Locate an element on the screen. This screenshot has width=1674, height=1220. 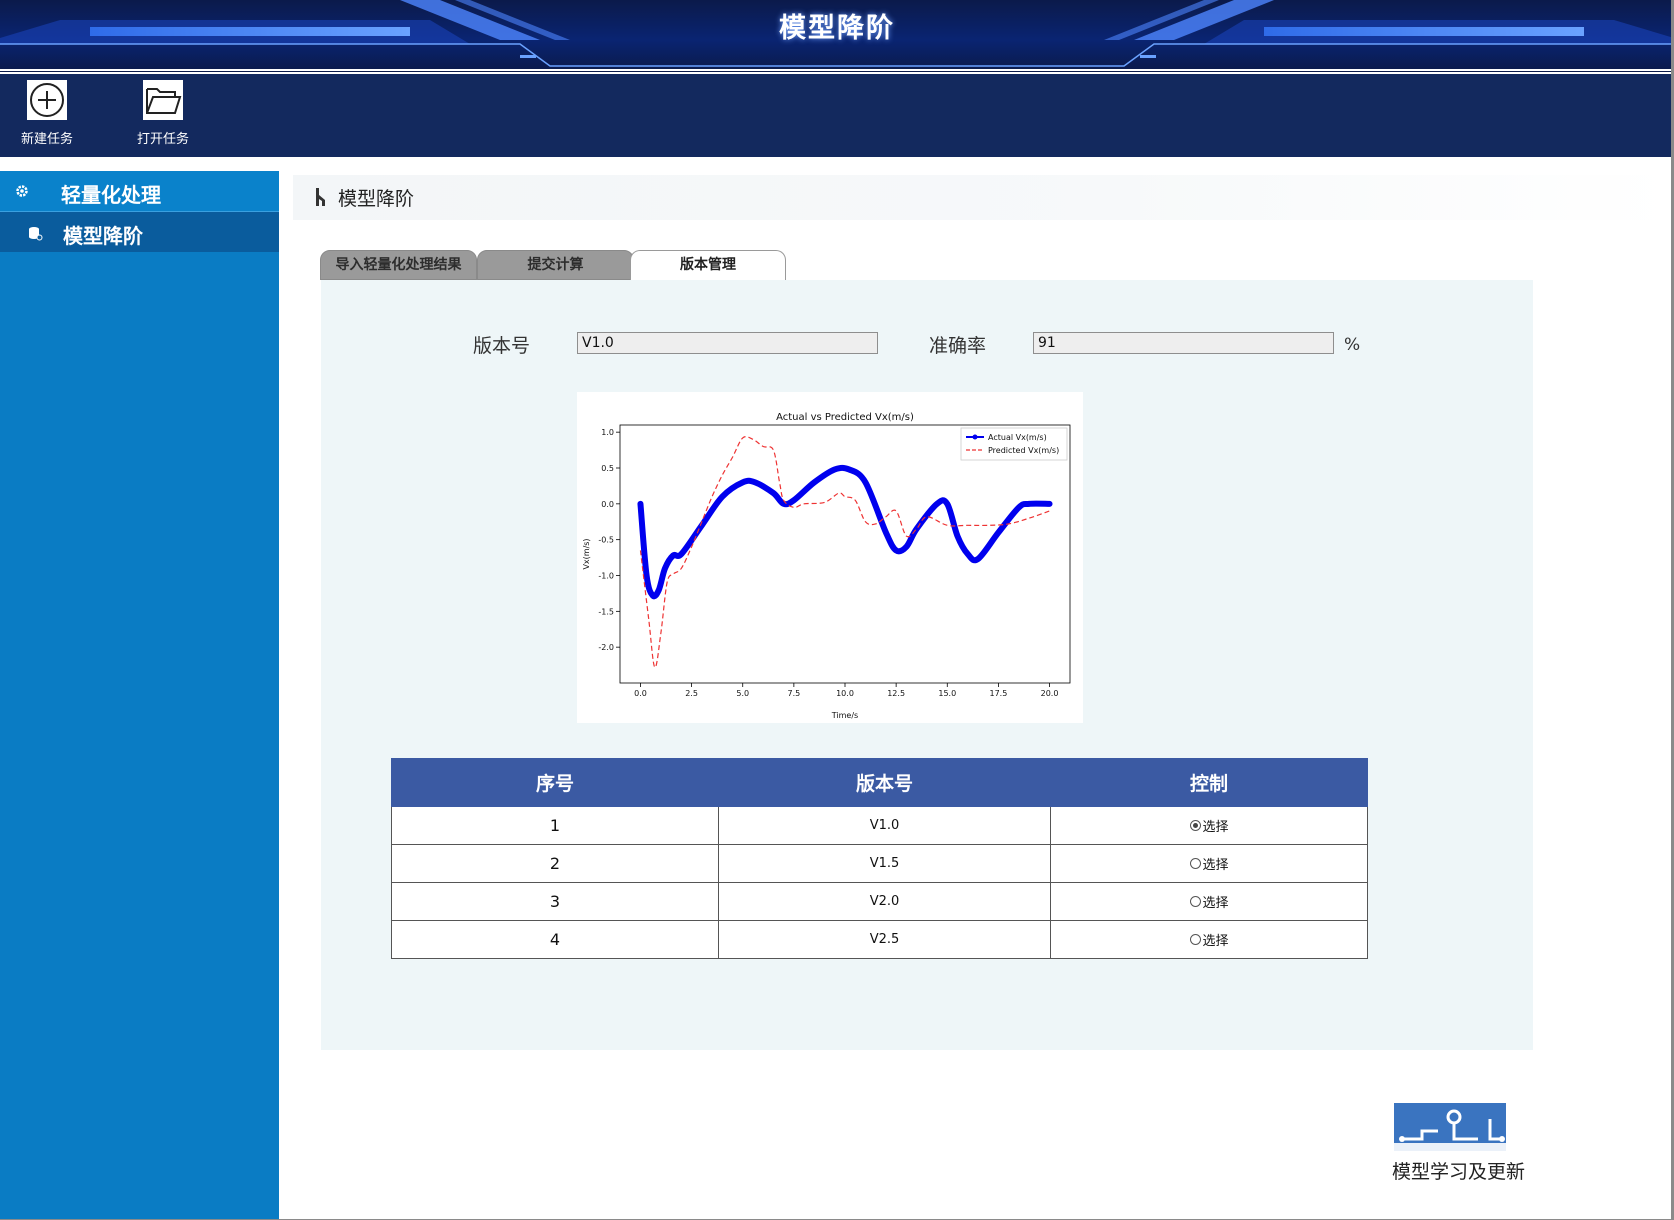
y-tick-label: 1.0 is located at coordinates (607, 432).